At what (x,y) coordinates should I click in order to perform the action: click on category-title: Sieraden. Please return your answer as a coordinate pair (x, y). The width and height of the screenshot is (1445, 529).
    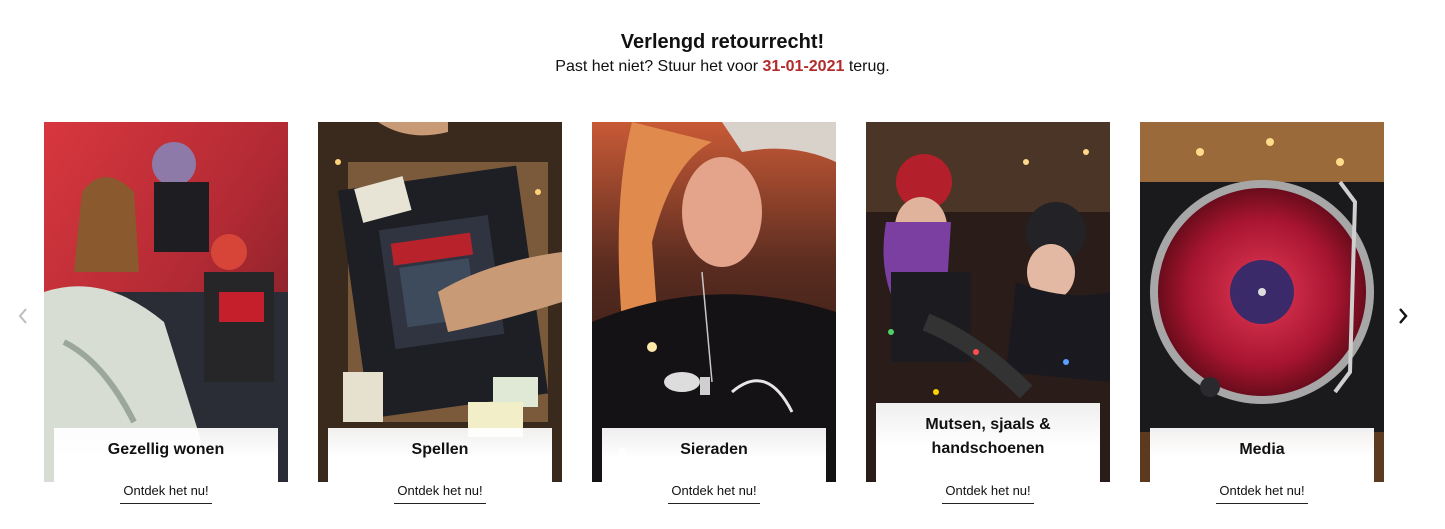
    Looking at the image, I should click on (714, 449).